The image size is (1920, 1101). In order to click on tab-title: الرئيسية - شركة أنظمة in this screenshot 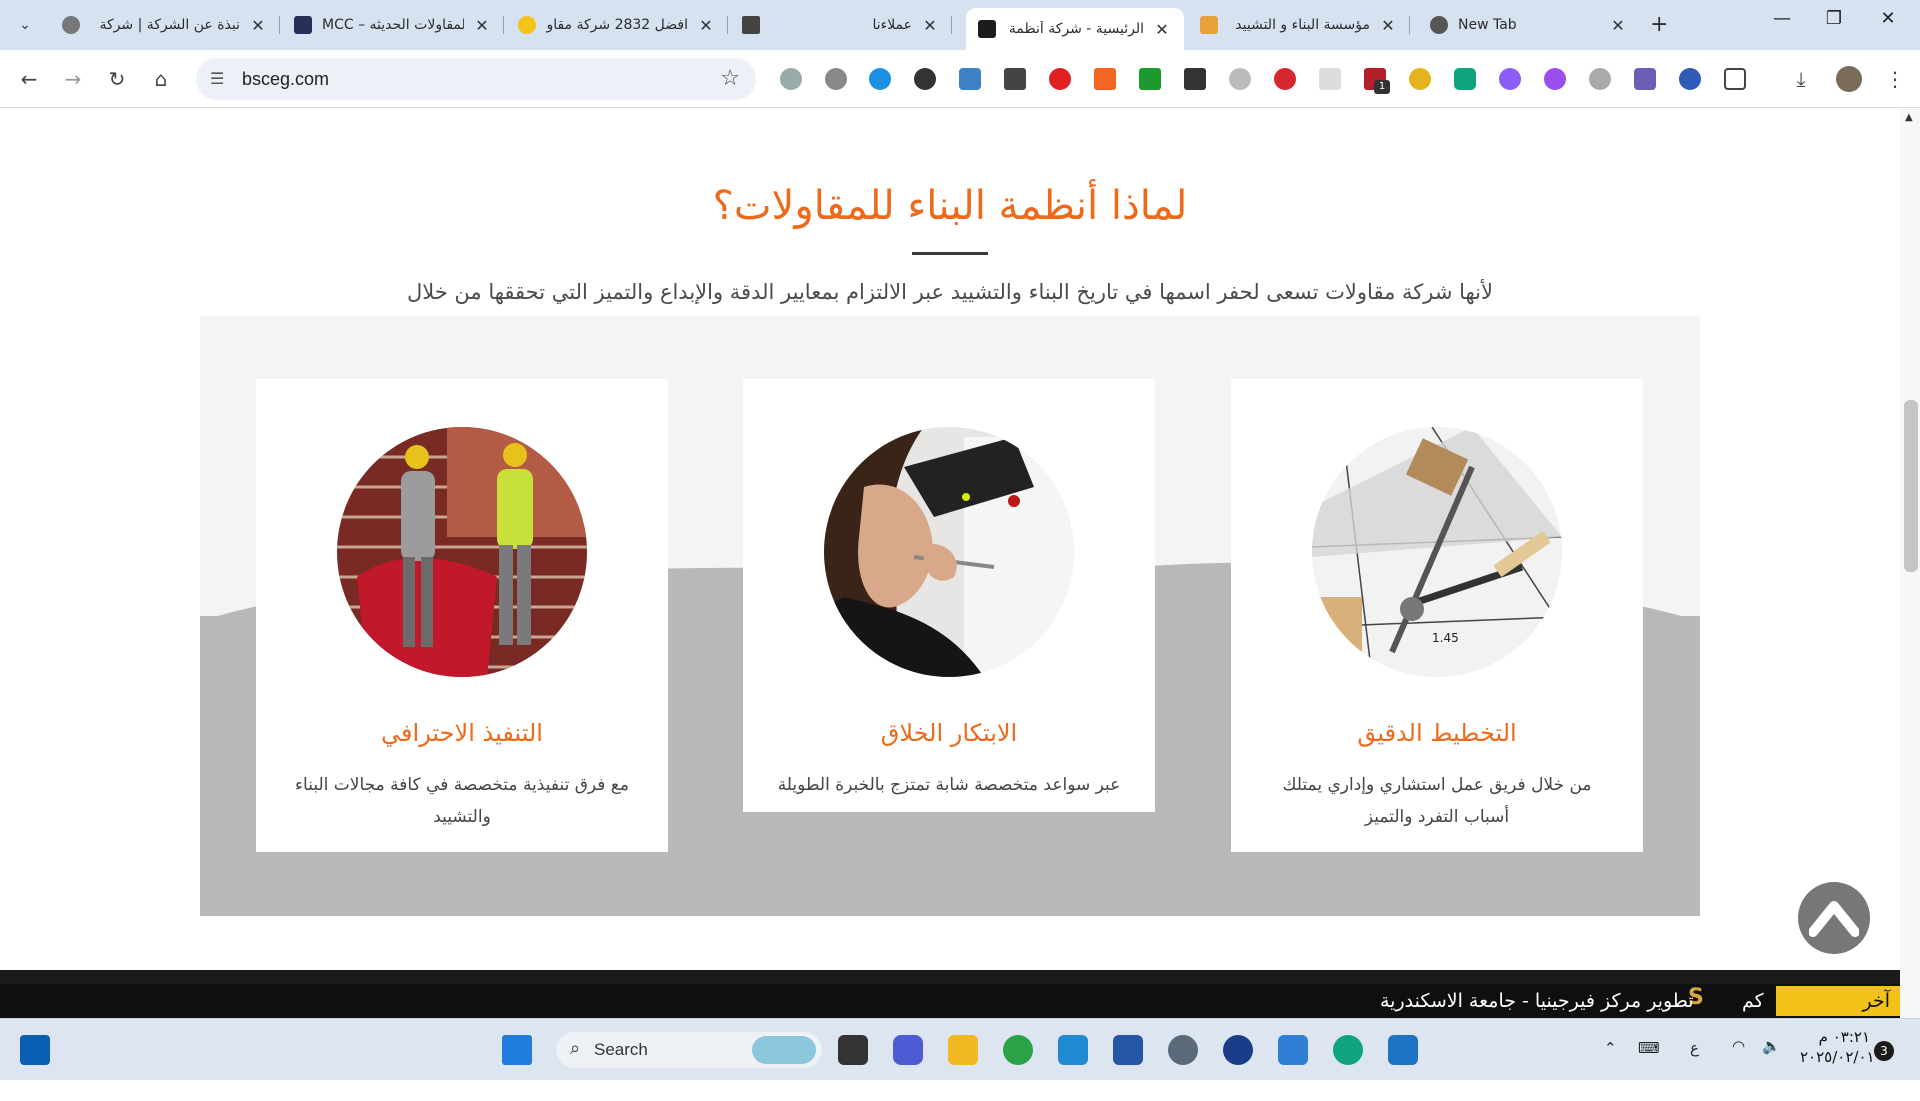, I will do `click(1076, 29)`.